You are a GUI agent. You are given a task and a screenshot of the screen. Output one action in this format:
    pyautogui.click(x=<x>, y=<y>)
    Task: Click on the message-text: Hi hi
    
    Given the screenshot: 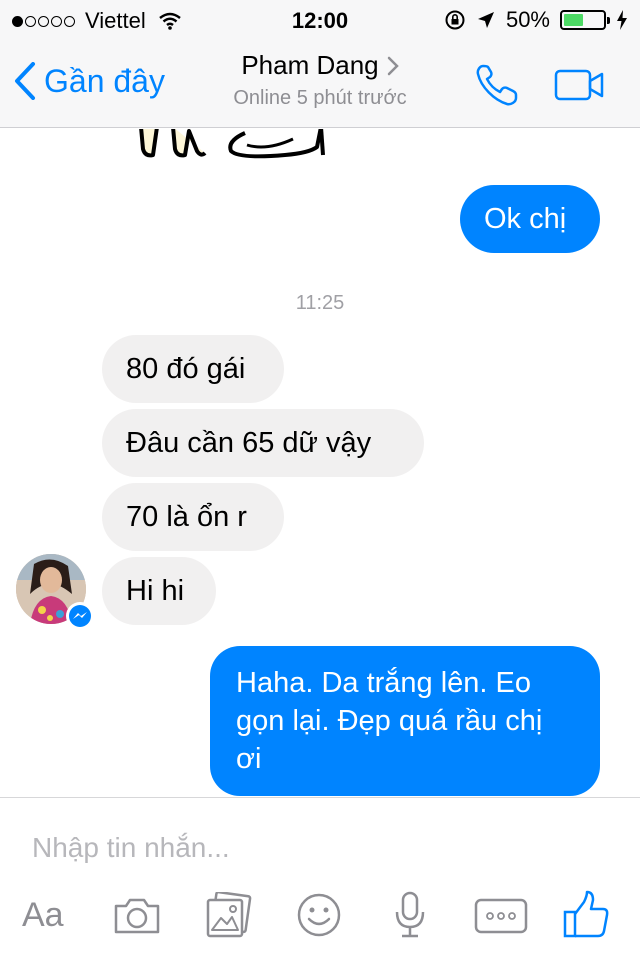 What is the action you would take?
    pyautogui.click(x=155, y=591)
    